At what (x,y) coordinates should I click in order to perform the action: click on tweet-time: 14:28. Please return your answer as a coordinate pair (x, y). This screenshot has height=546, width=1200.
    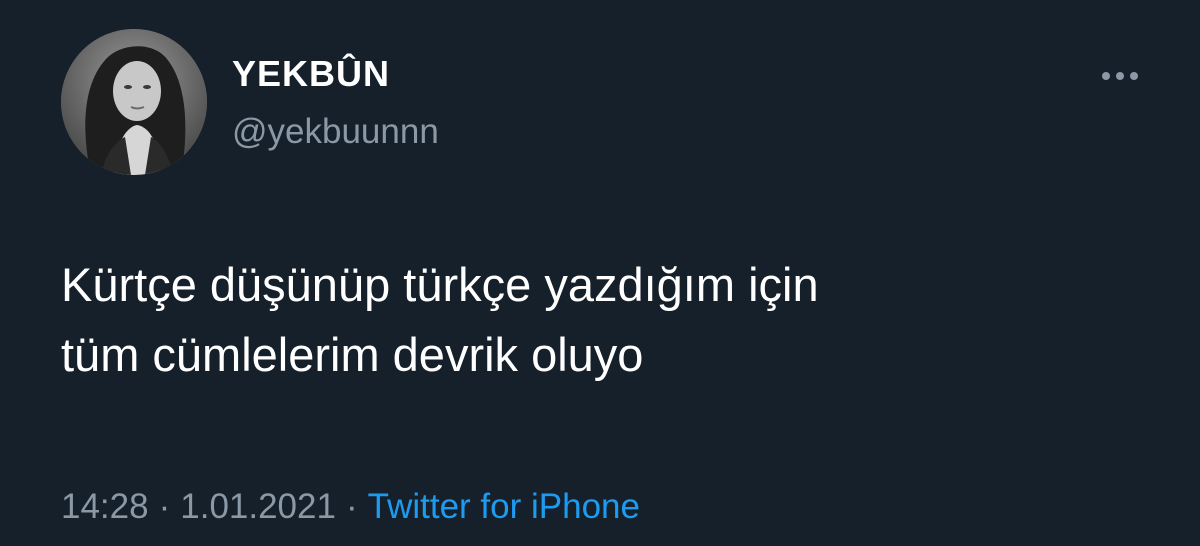
    Looking at the image, I should click on (105, 506).